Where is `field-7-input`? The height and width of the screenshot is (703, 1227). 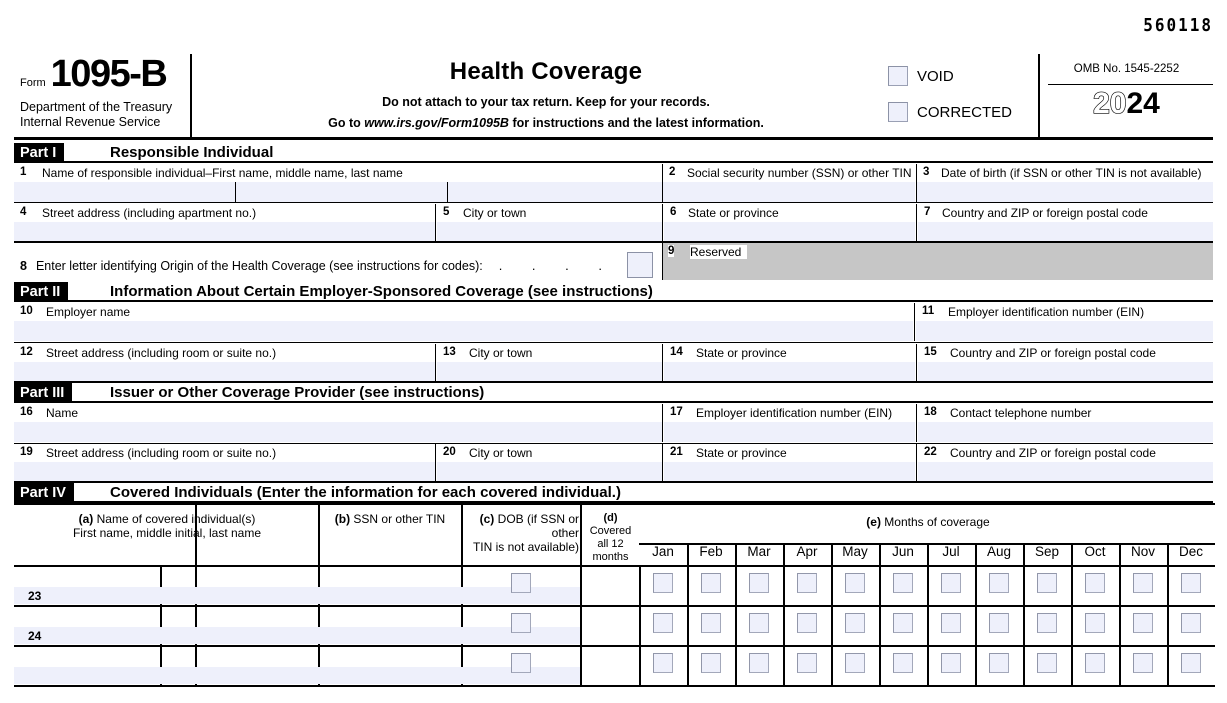
field-7-input is located at coordinates (1065, 232).